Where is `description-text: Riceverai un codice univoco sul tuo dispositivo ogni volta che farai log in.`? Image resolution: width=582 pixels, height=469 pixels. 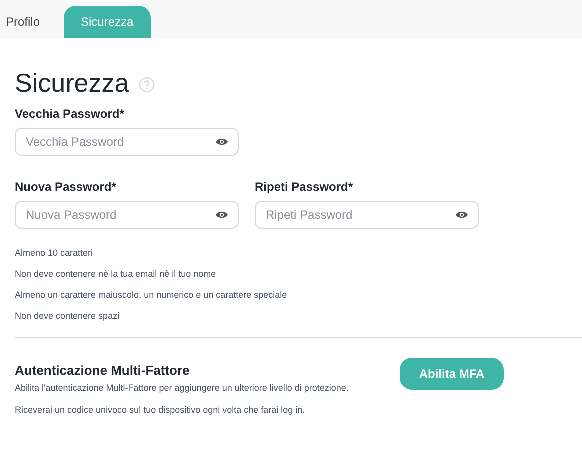 description-text: Riceverai un codice univoco sul tuo dispositivo ogni volta che farai log in. is located at coordinates (160, 410).